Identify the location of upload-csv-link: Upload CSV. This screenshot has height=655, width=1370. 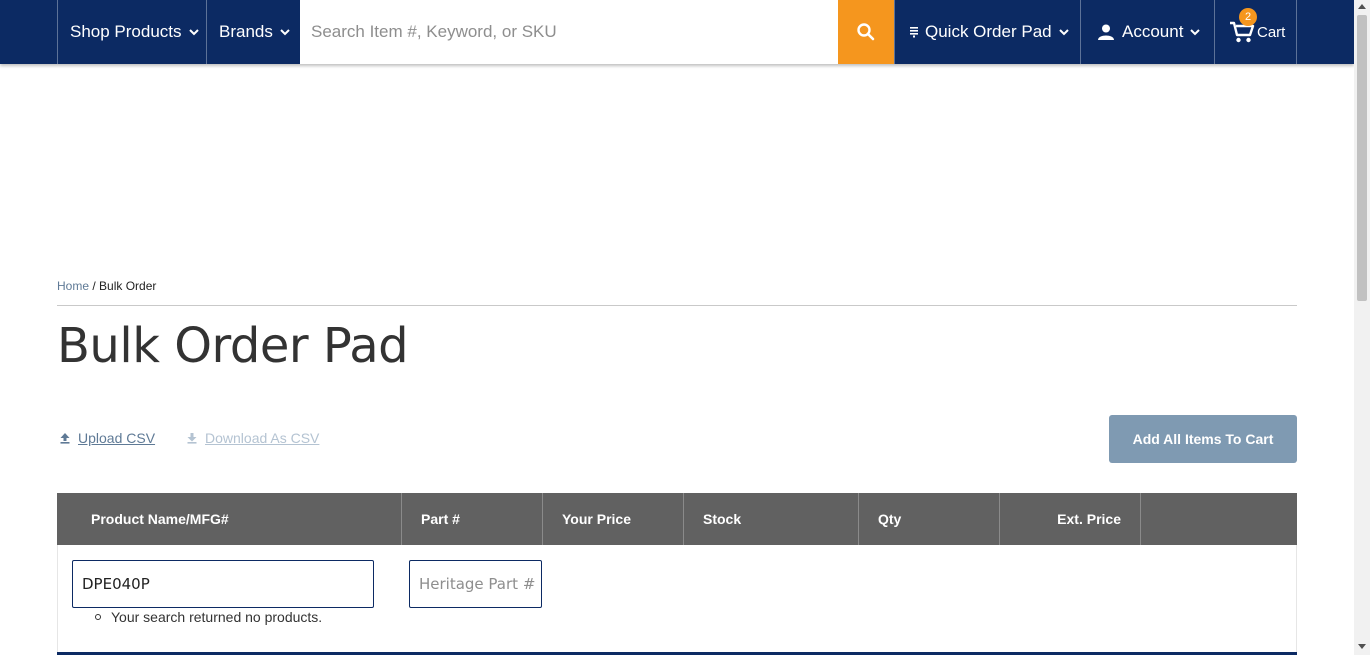
(107, 438).